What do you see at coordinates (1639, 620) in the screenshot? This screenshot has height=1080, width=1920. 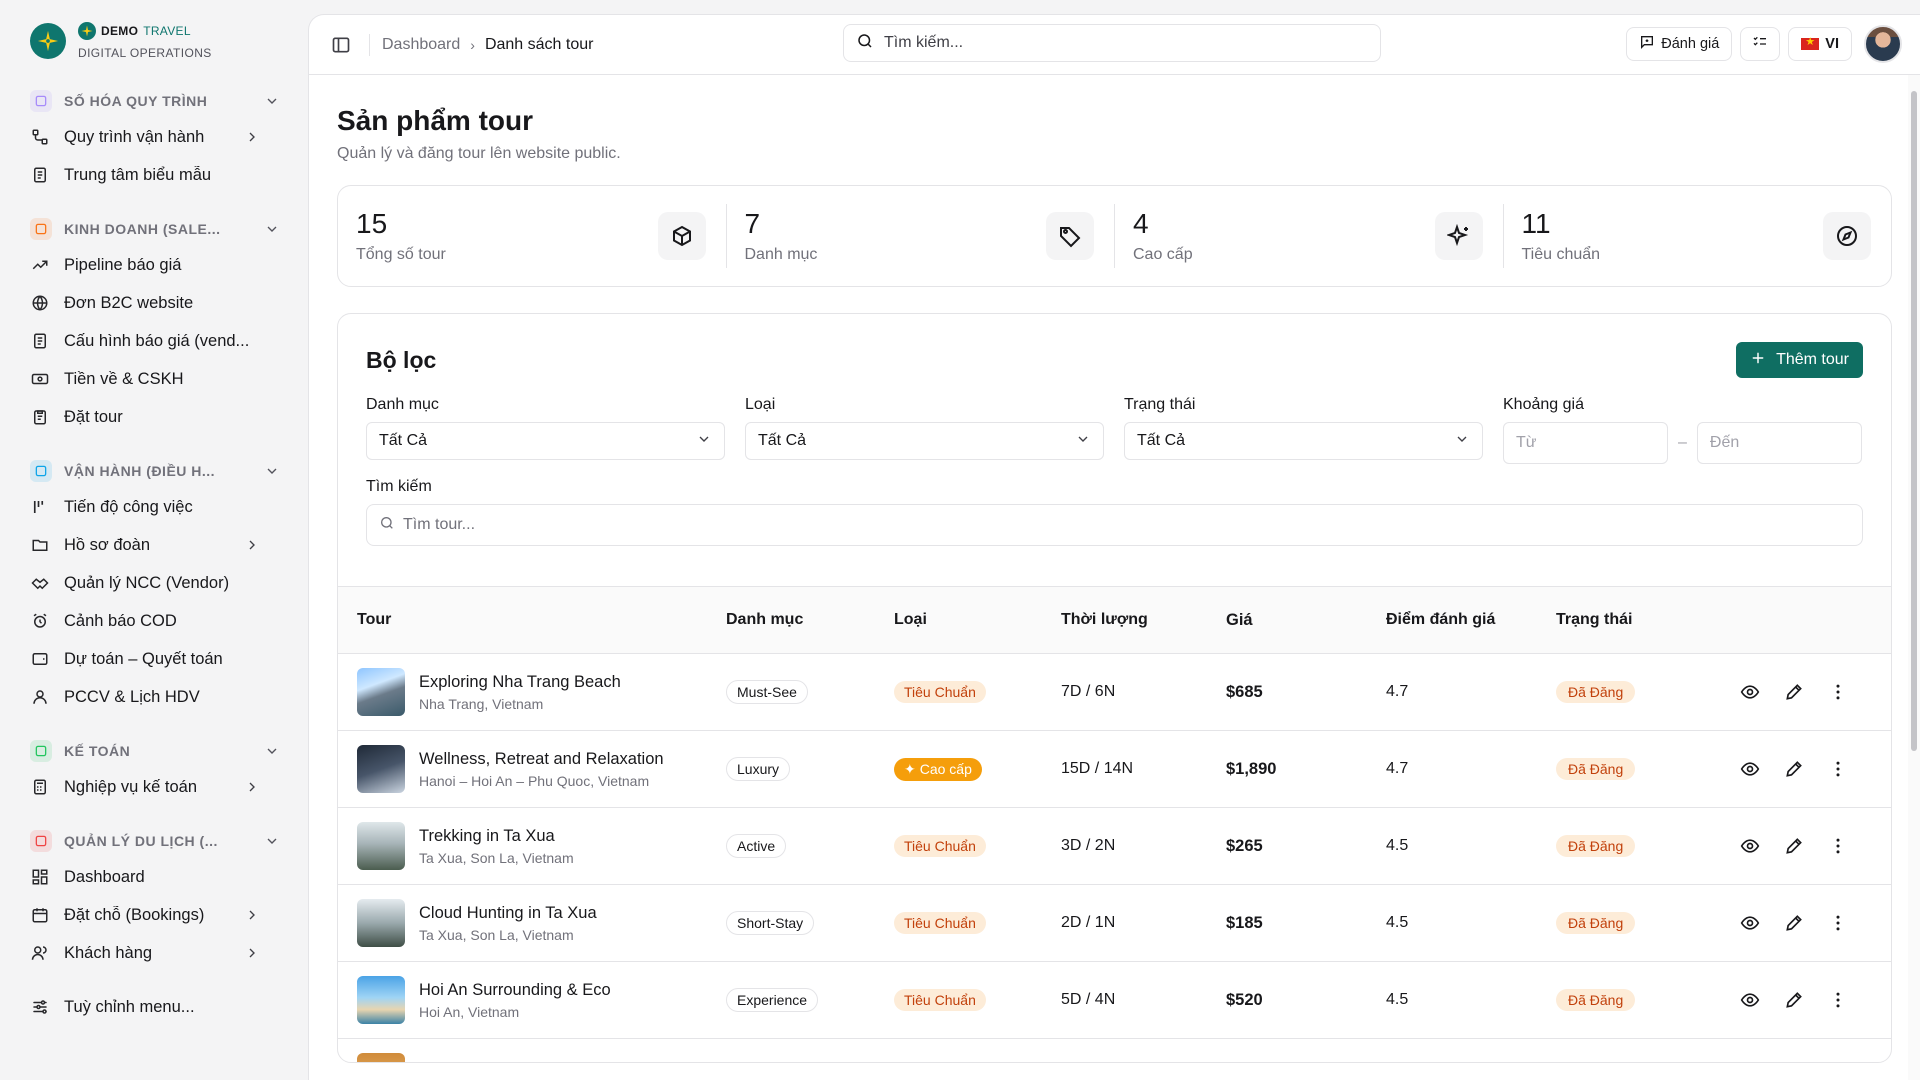 I see `col-status: Trạng thái` at bounding box center [1639, 620].